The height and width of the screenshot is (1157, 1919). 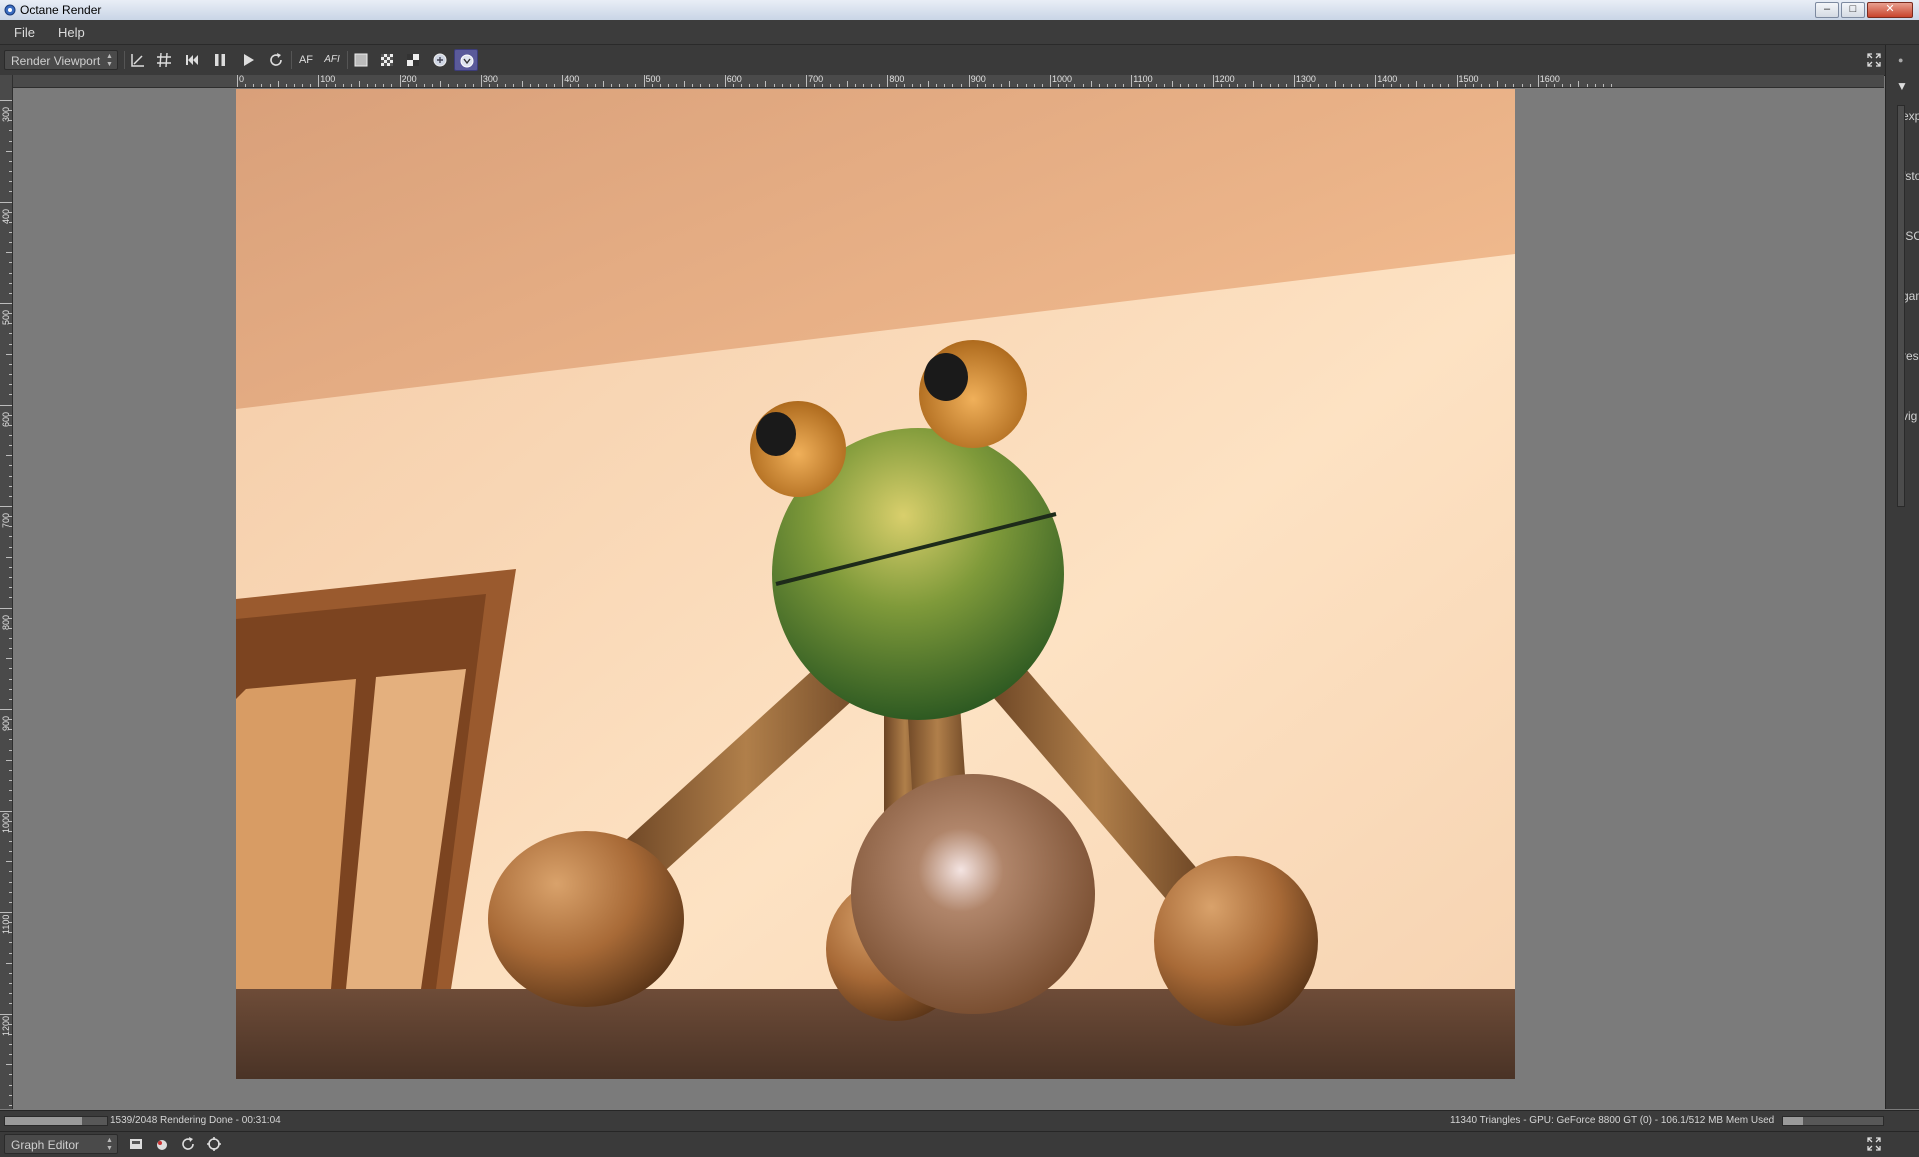 I want to click on pick-focus-icon, so click(x=137, y=60).